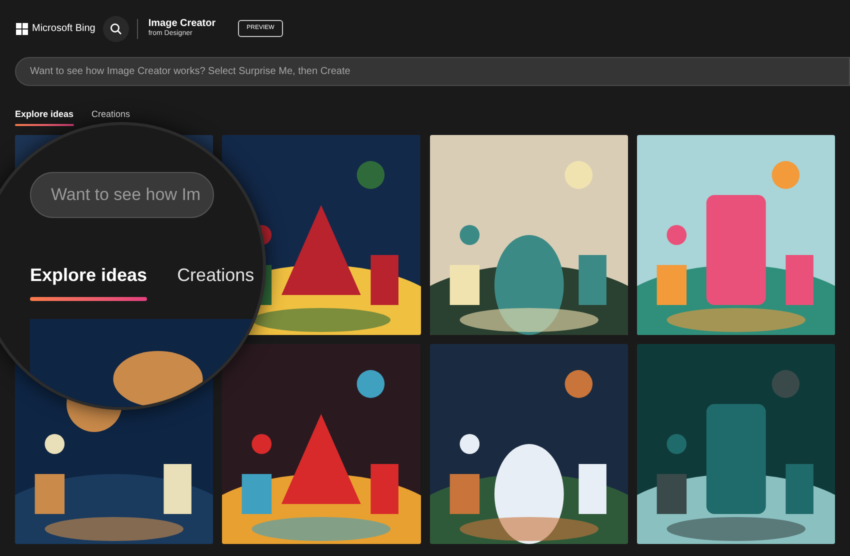  What do you see at coordinates (111, 117) in the screenshot?
I see `tab: Creations` at bounding box center [111, 117].